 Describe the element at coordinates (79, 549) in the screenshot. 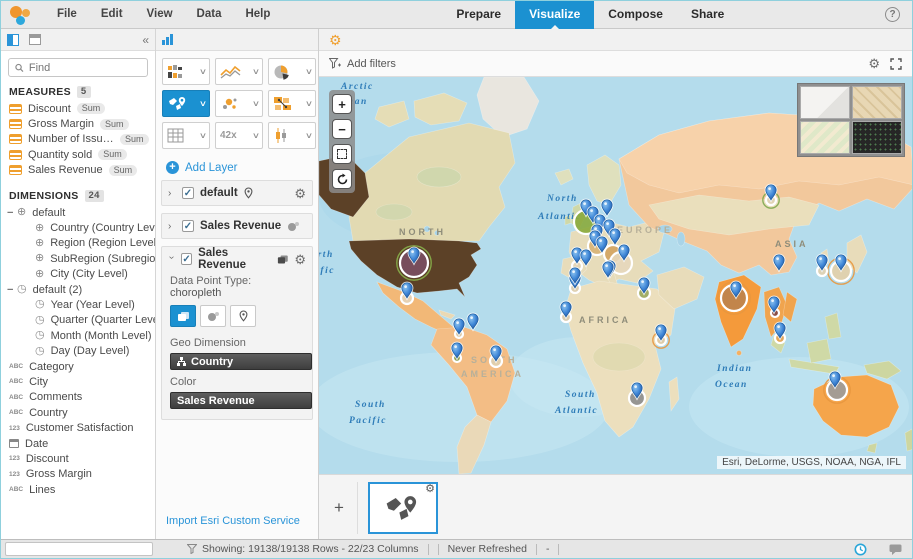

I see `status-filter-input` at that location.